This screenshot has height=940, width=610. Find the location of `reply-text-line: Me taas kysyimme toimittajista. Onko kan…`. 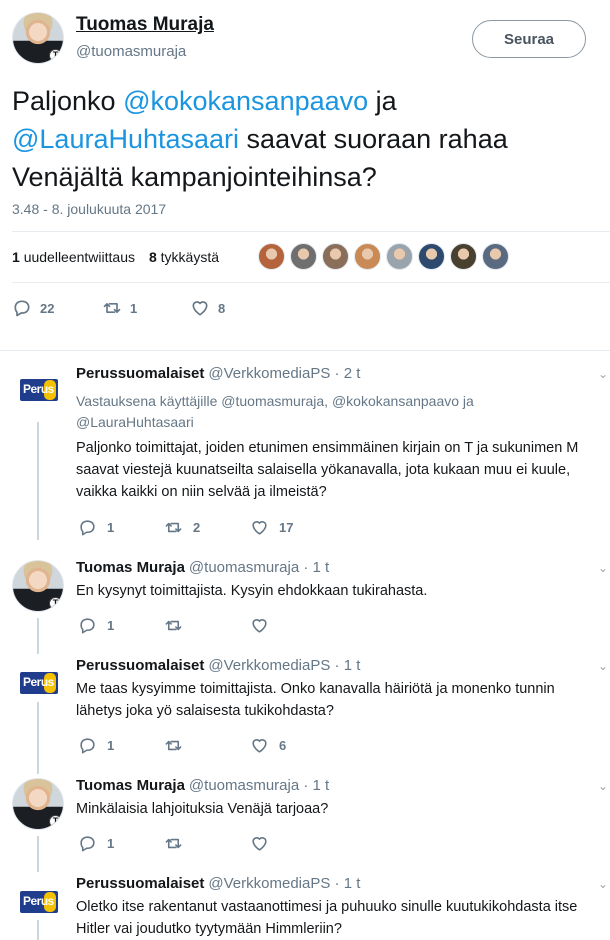

reply-text-line: Me taas kysyimme toimittajista. Onko kan… is located at coordinates (315, 689).